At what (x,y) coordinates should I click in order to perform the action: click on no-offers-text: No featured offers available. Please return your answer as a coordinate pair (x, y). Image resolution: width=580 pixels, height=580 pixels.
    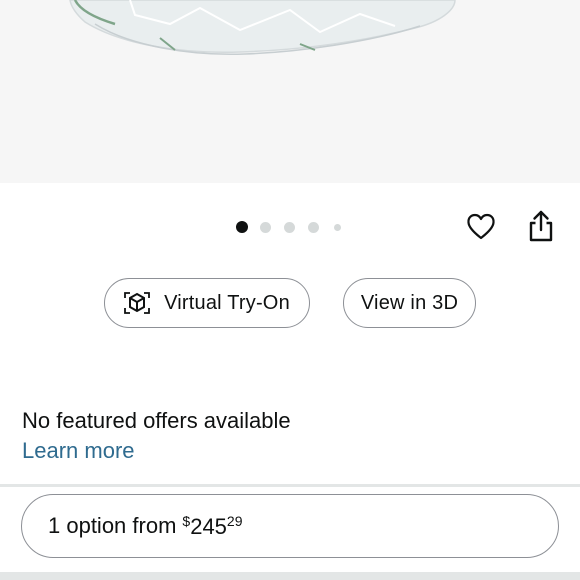
    Looking at the image, I should click on (156, 420).